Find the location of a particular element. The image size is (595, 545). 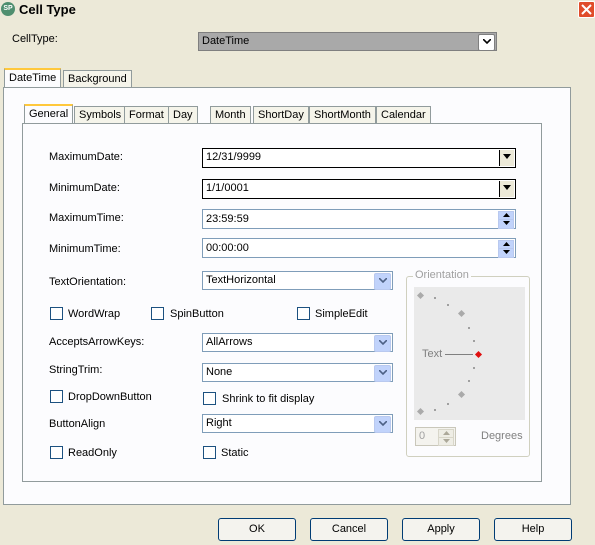

button-align-label: ButtonAlign is located at coordinates (77, 424).